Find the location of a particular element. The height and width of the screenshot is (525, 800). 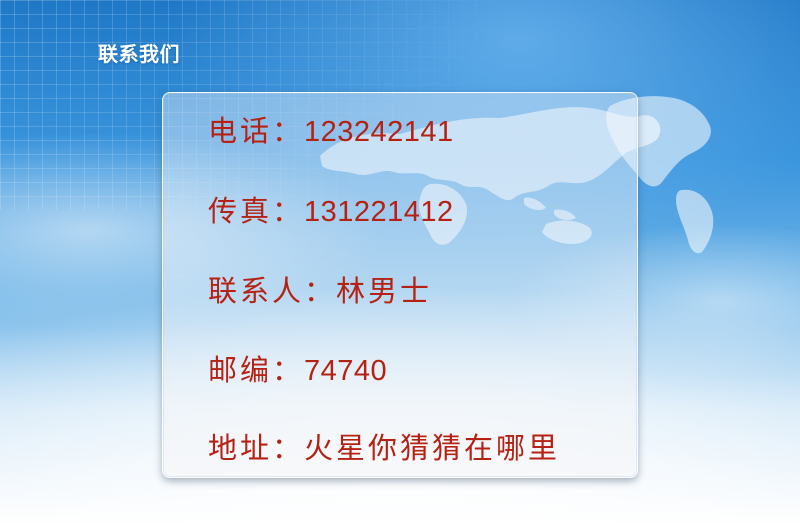

postcode-row: 邮编：74740 is located at coordinates (297, 368).